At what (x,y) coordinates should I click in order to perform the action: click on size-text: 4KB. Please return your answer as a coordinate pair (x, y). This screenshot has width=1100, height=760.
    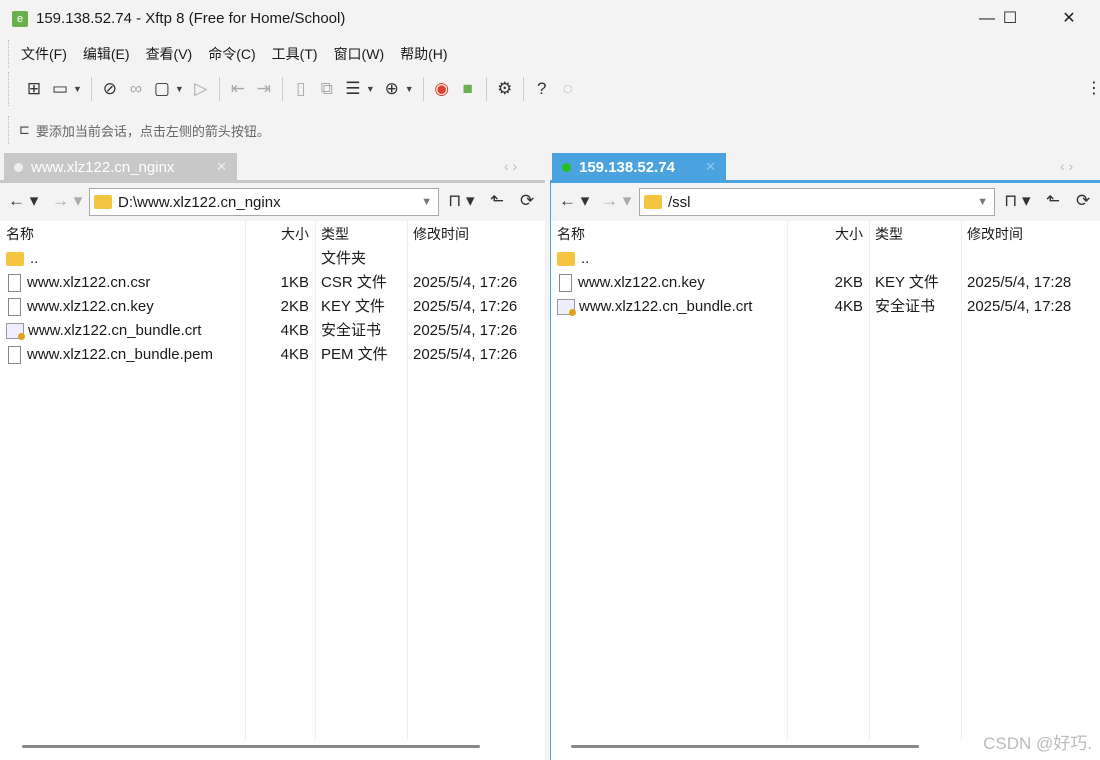
    Looking at the image, I should click on (294, 330).